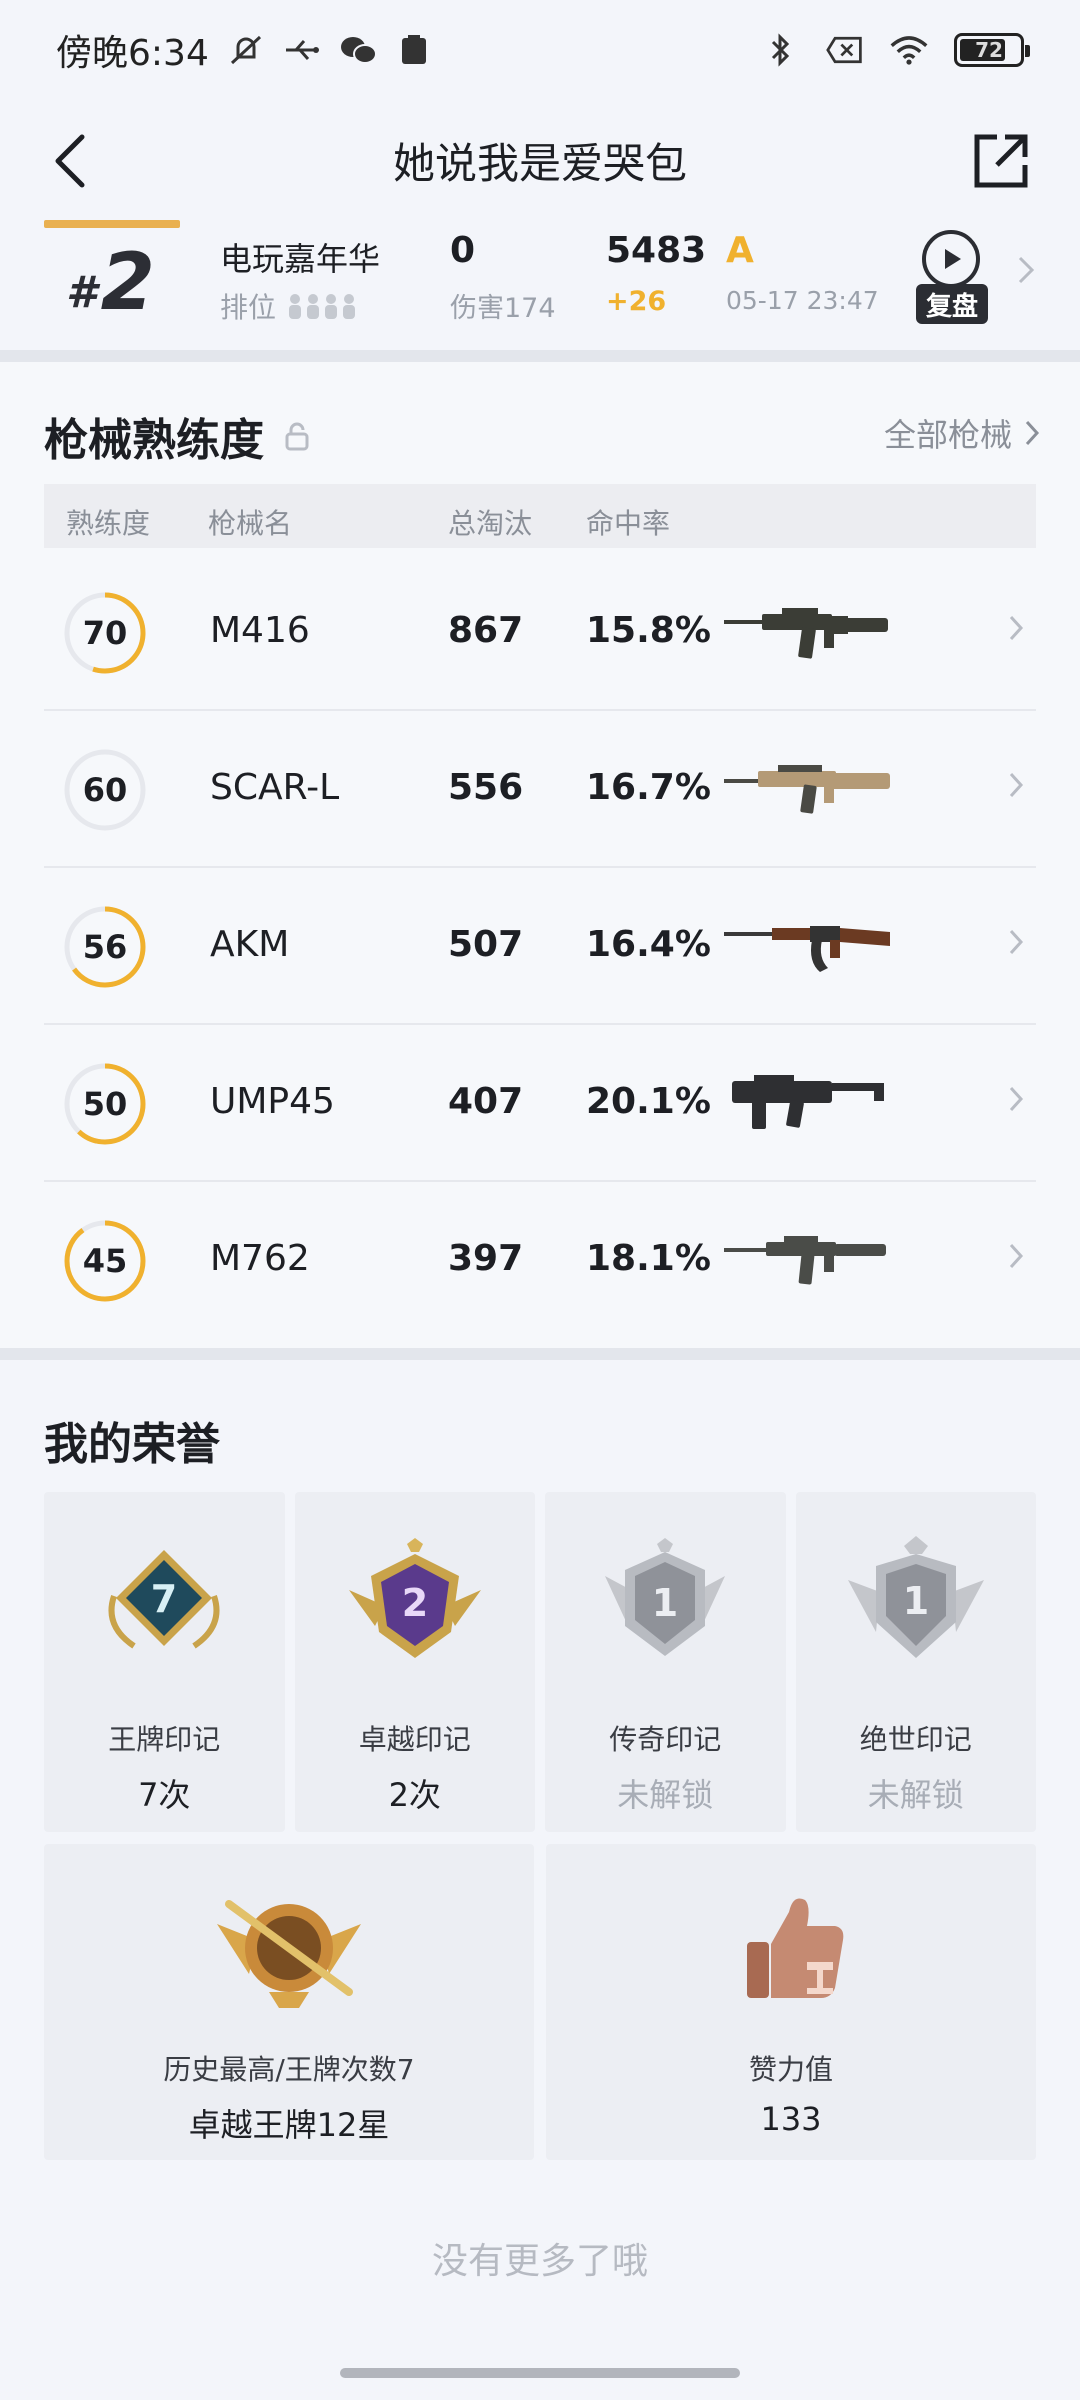  I want to click on weapon-row: 45 M762 397 18.1%, so click(540, 1260).